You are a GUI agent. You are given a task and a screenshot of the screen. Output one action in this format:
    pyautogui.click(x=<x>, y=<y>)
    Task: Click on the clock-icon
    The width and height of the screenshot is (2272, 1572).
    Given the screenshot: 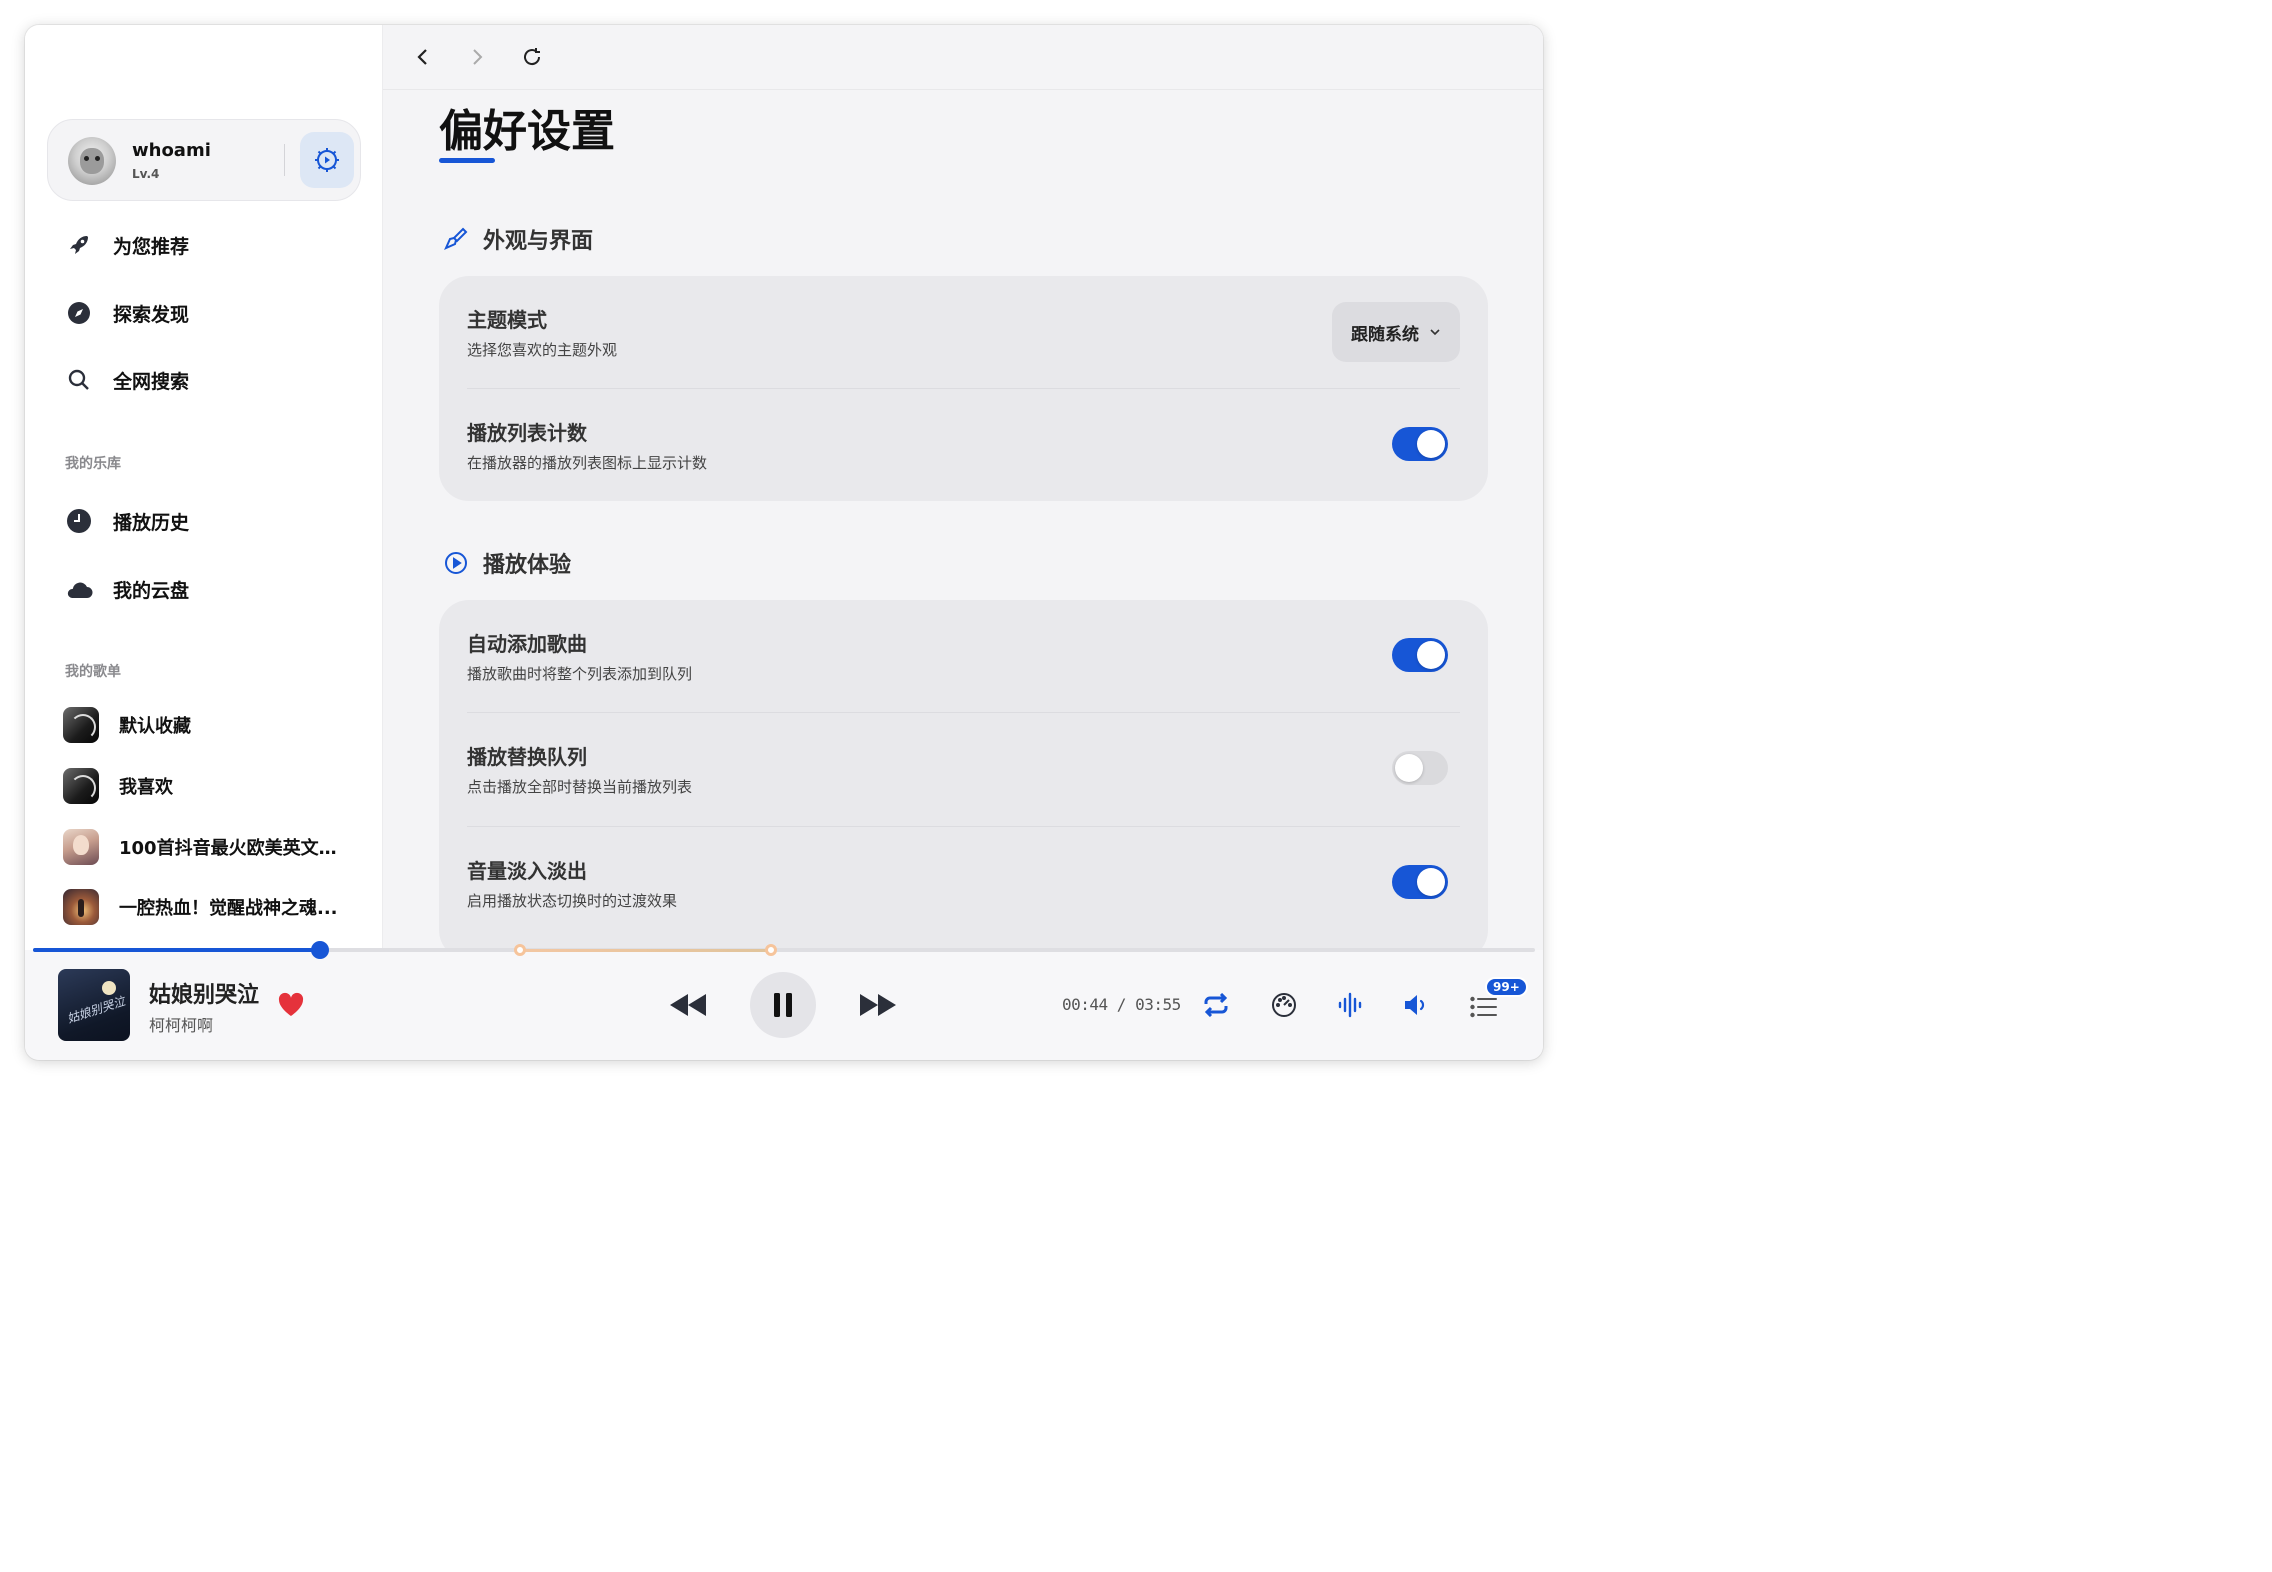 What is the action you would take?
    pyautogui.click(x=79, y=521)
    